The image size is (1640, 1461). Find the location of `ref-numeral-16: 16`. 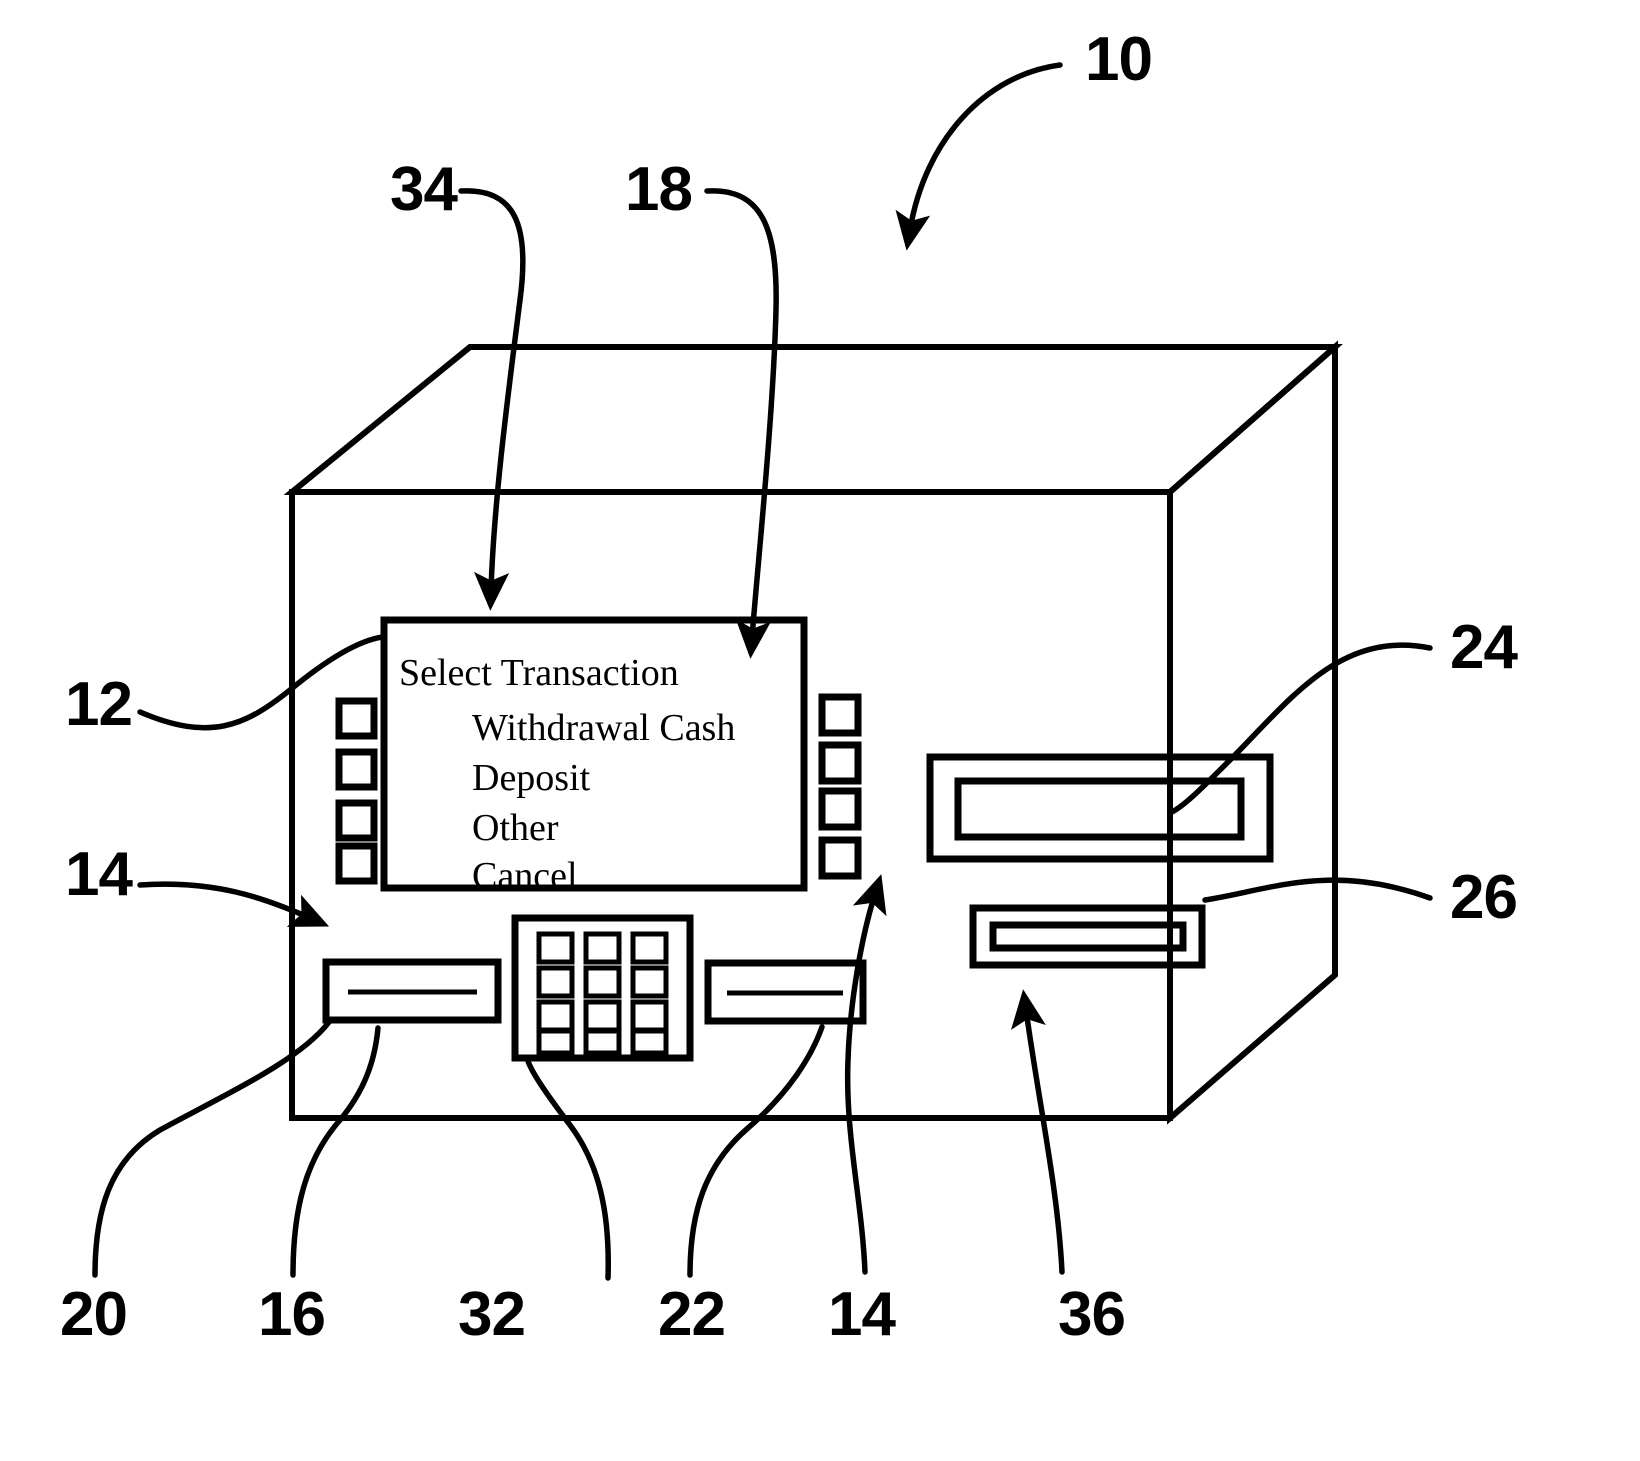

ref-numeral-16: 16 is located at coordinates (291, 1314).